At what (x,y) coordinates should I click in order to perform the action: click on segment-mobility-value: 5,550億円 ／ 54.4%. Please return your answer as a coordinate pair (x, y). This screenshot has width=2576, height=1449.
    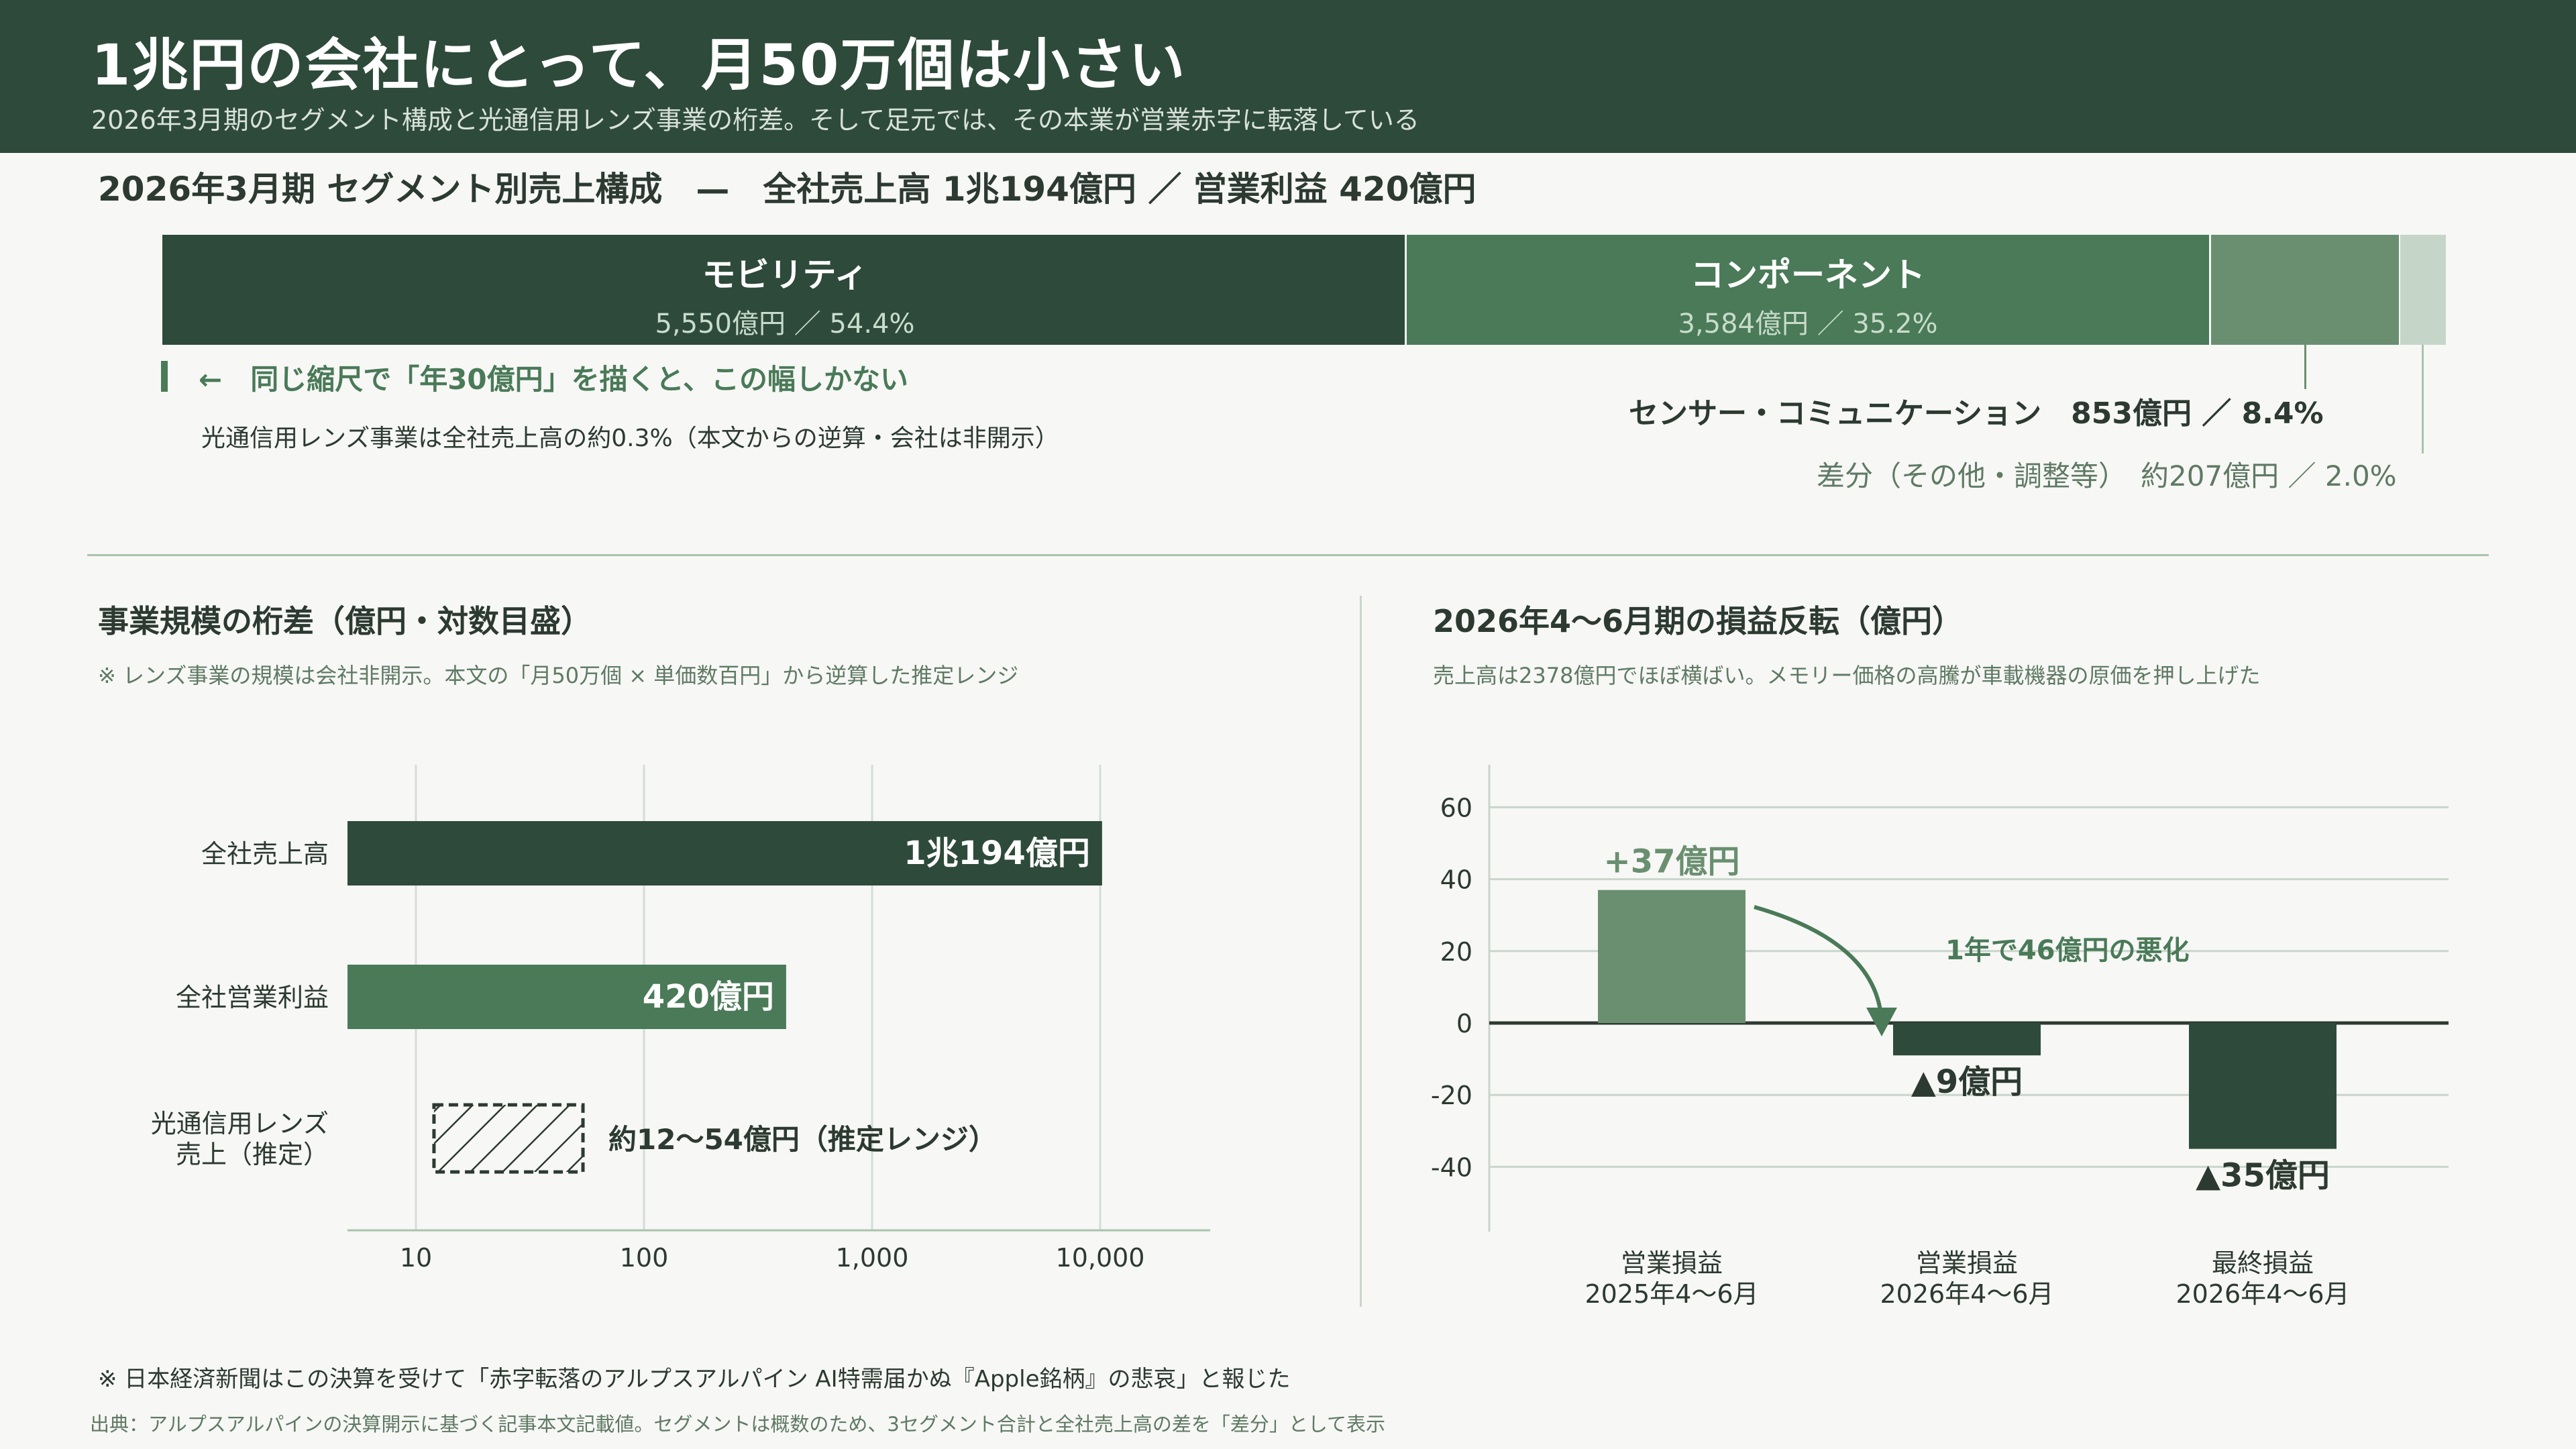
    Looking at the image, I should click on (785, 324).